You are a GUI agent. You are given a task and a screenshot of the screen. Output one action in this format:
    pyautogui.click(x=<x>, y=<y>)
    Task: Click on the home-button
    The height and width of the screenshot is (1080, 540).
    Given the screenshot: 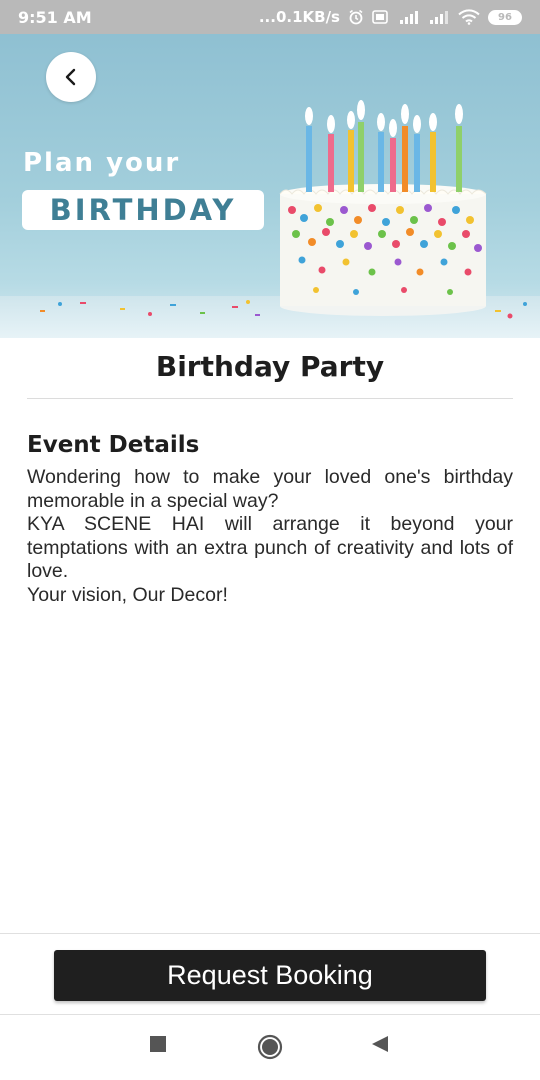 What is the action you would take?
    pyautogui.click(x=270, y=1047)
    